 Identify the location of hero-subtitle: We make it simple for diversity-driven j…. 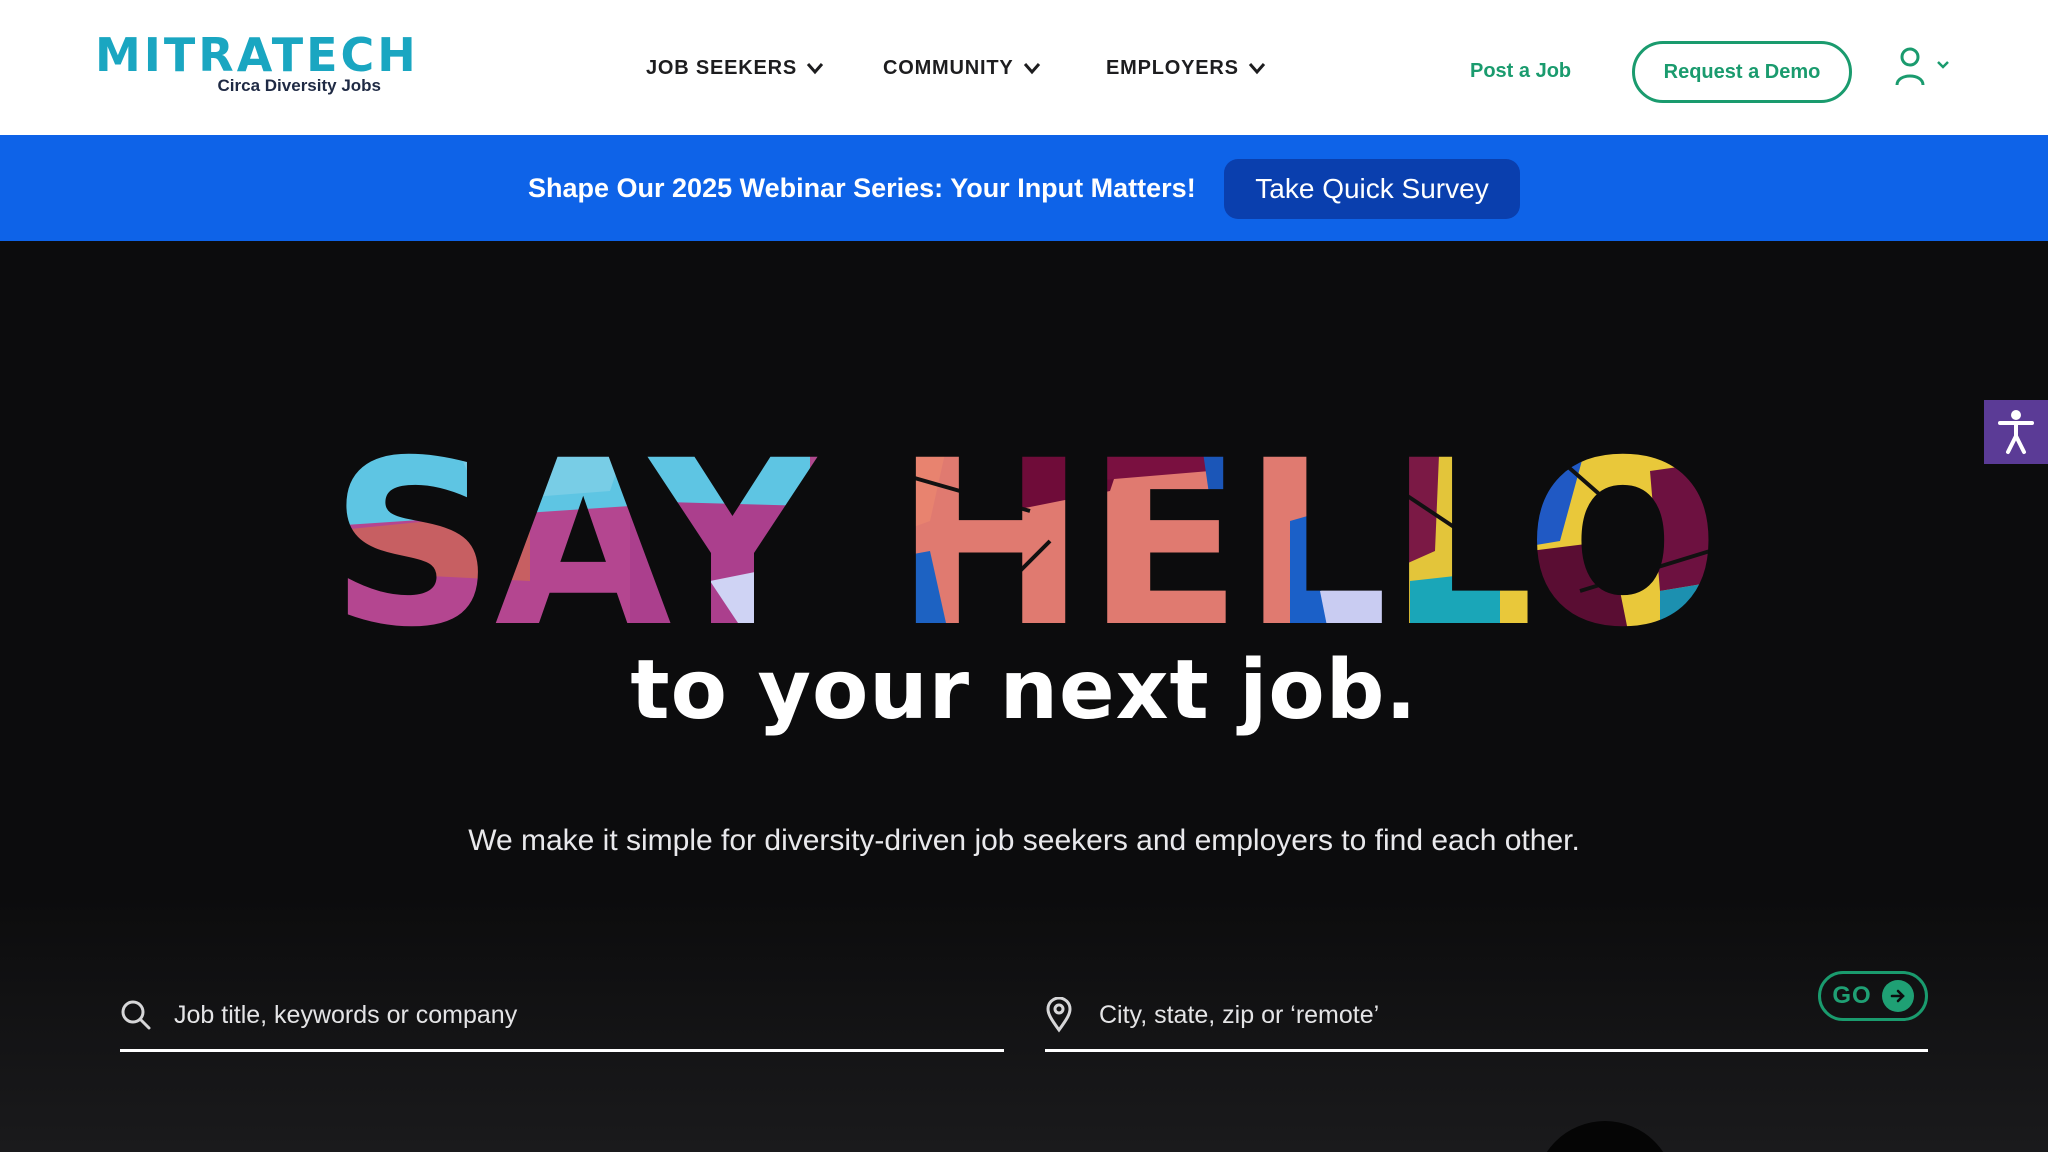
(1024, 840).